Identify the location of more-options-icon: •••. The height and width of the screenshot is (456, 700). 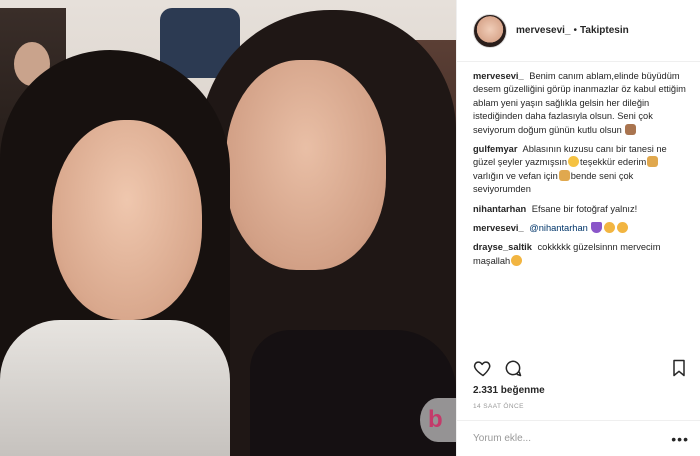
(680, 439).